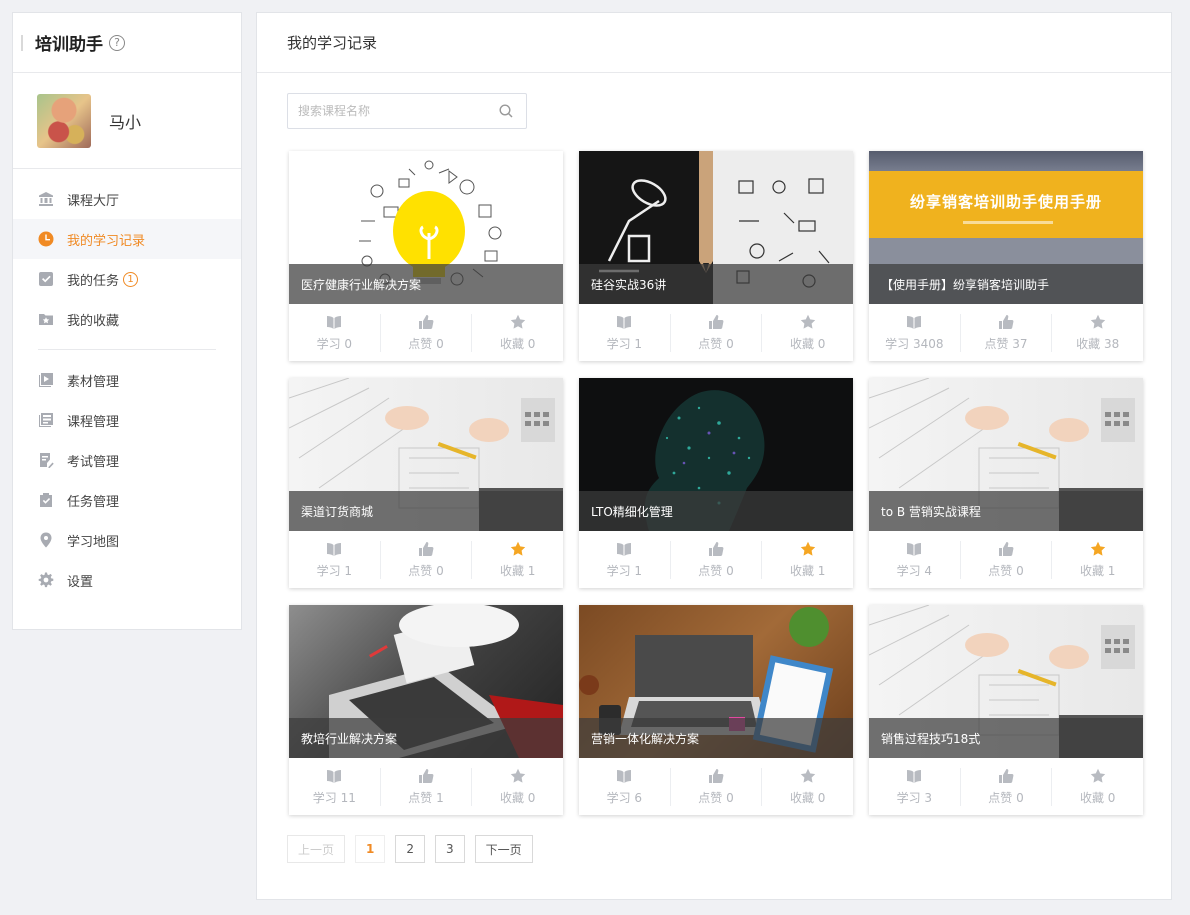  I want to click on course-card: LTO精细化管理 学习 1 点赞 0 收藏 1, so click(716, 483).